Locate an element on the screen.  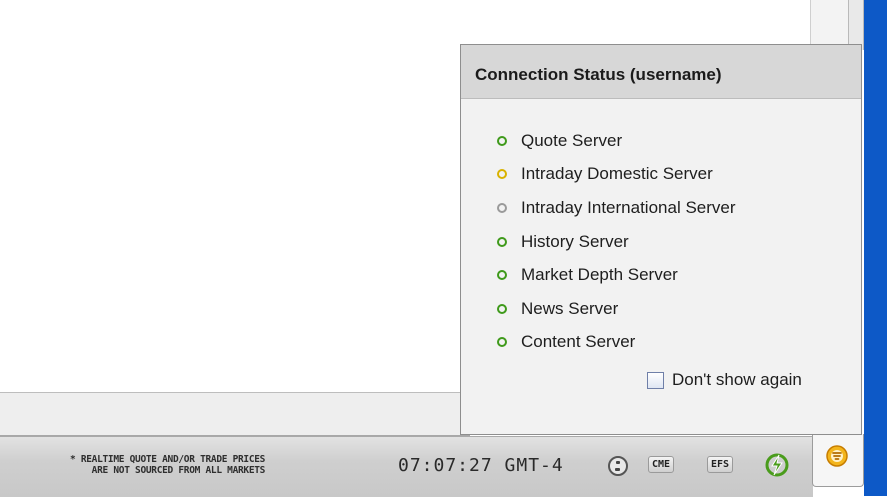
scrollbar is located at coordinates (856, 25).